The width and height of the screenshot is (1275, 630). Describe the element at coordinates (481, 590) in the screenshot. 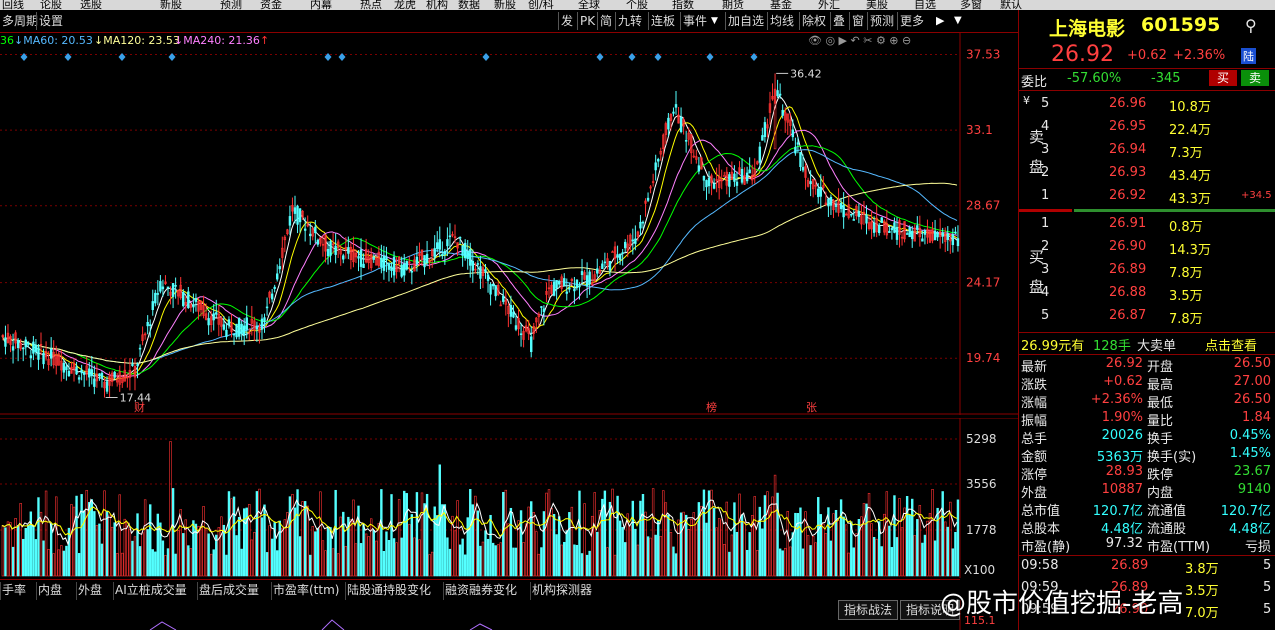

I see `indicator-tab: 融资融券变化` at that location.